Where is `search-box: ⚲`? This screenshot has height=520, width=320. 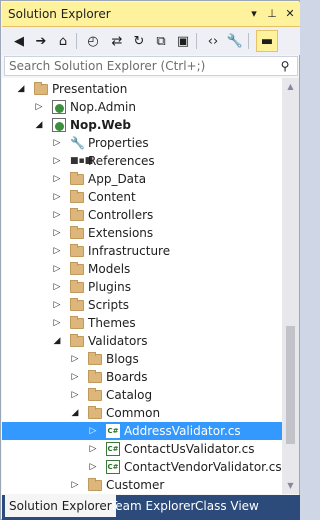 search-box: ⚲ is located at coordinates (151, 66).